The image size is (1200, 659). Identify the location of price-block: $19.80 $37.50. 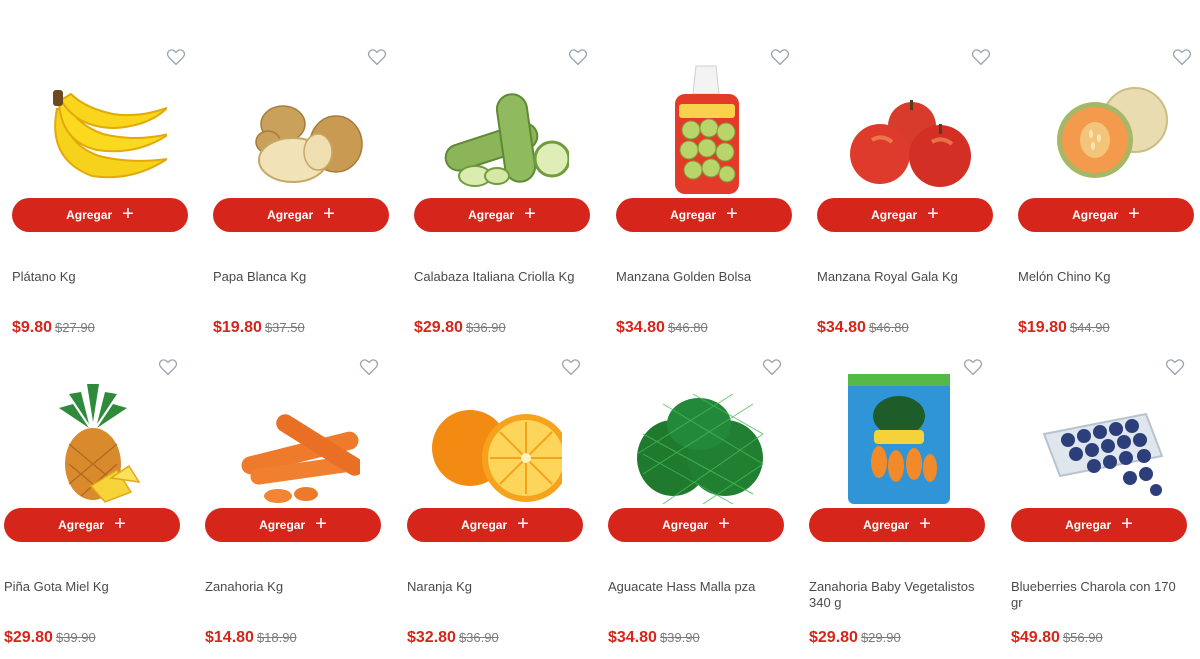
(259, 328).